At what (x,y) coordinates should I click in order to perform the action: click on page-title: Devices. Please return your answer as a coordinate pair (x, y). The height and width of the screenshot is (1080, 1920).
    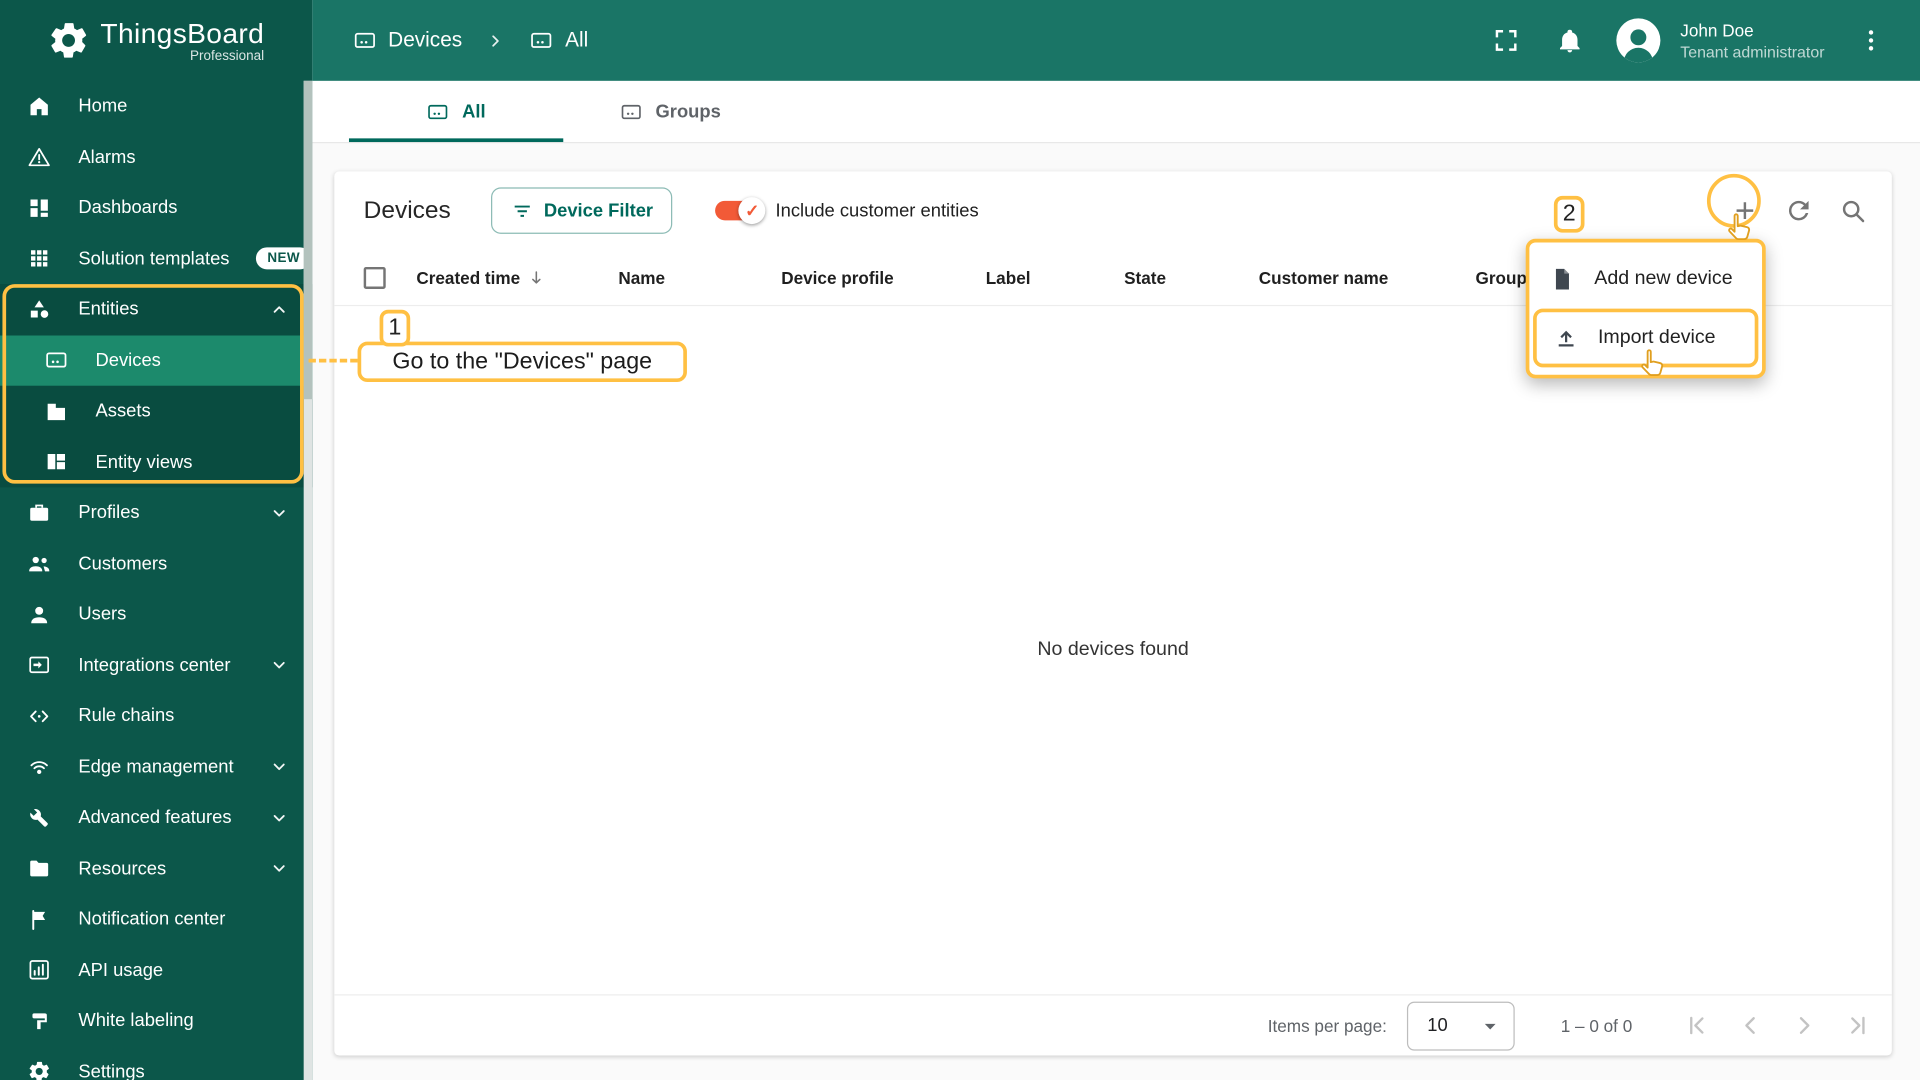
    Looking at the image, I should click on (407, 210).